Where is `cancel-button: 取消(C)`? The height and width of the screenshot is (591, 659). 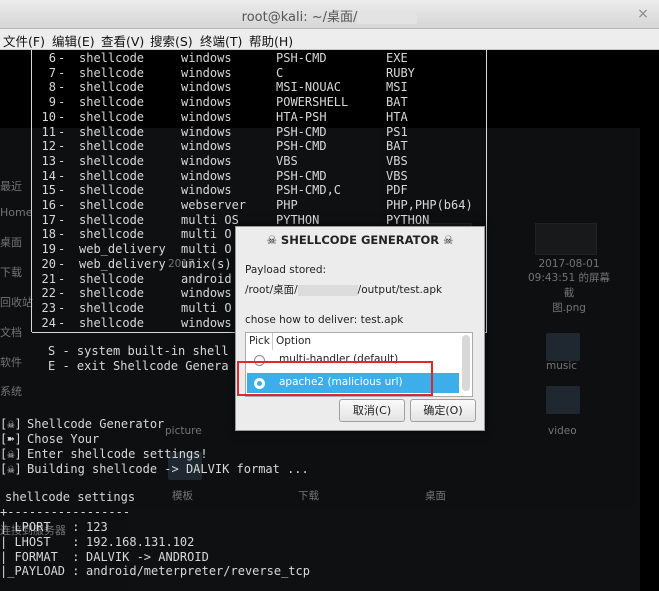 cancel-button: 取消(C) is located at coordinates (372, 410).